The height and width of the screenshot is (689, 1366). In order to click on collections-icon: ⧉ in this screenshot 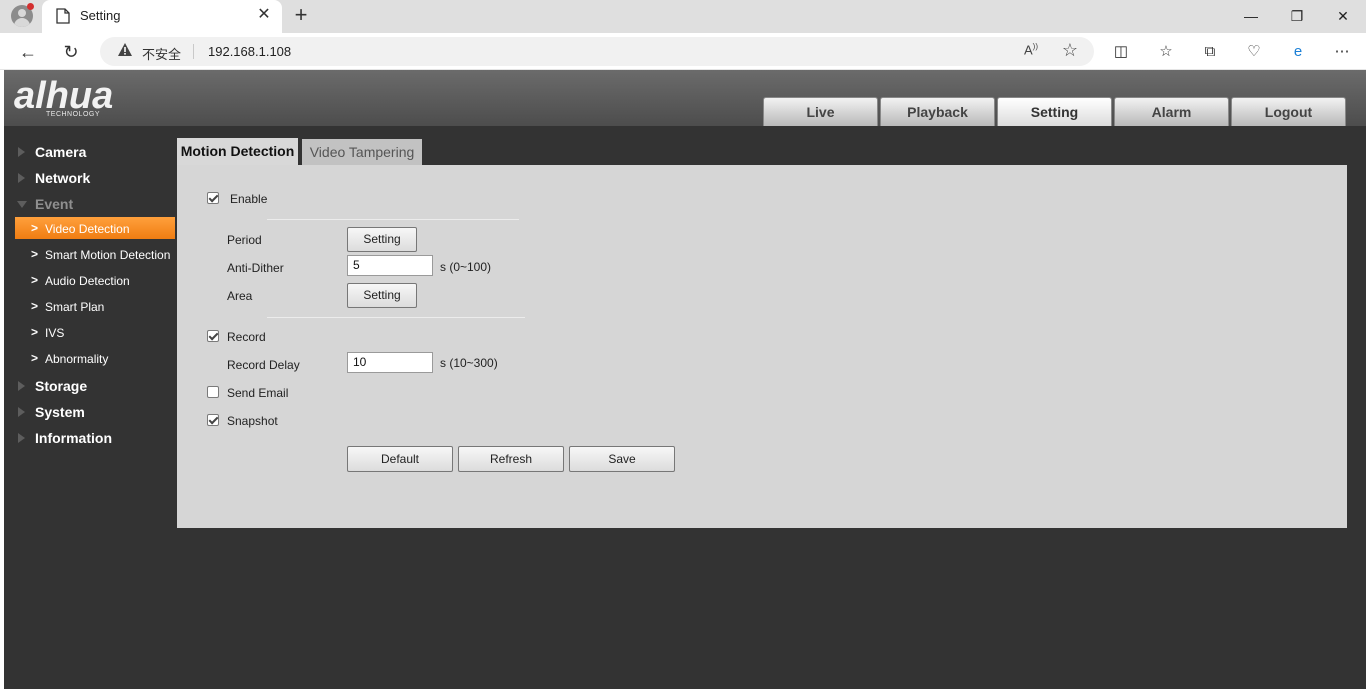, I will do `click(1210, 52)`.